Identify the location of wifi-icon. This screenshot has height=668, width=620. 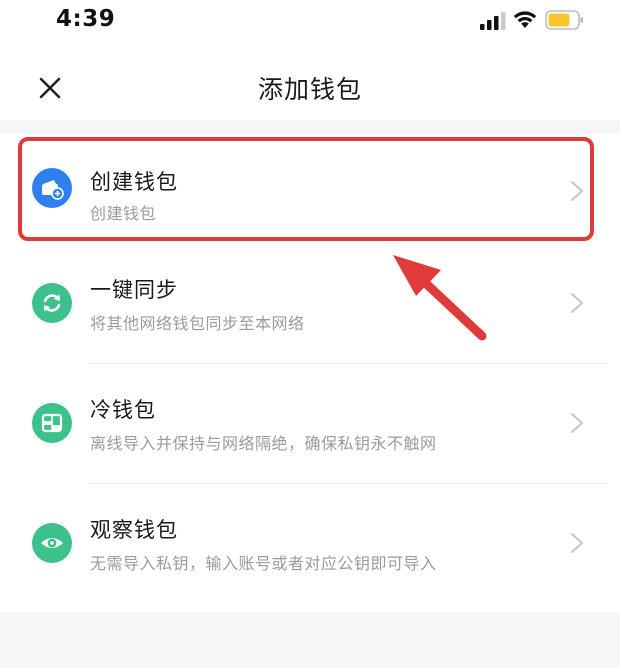
(525, 19).